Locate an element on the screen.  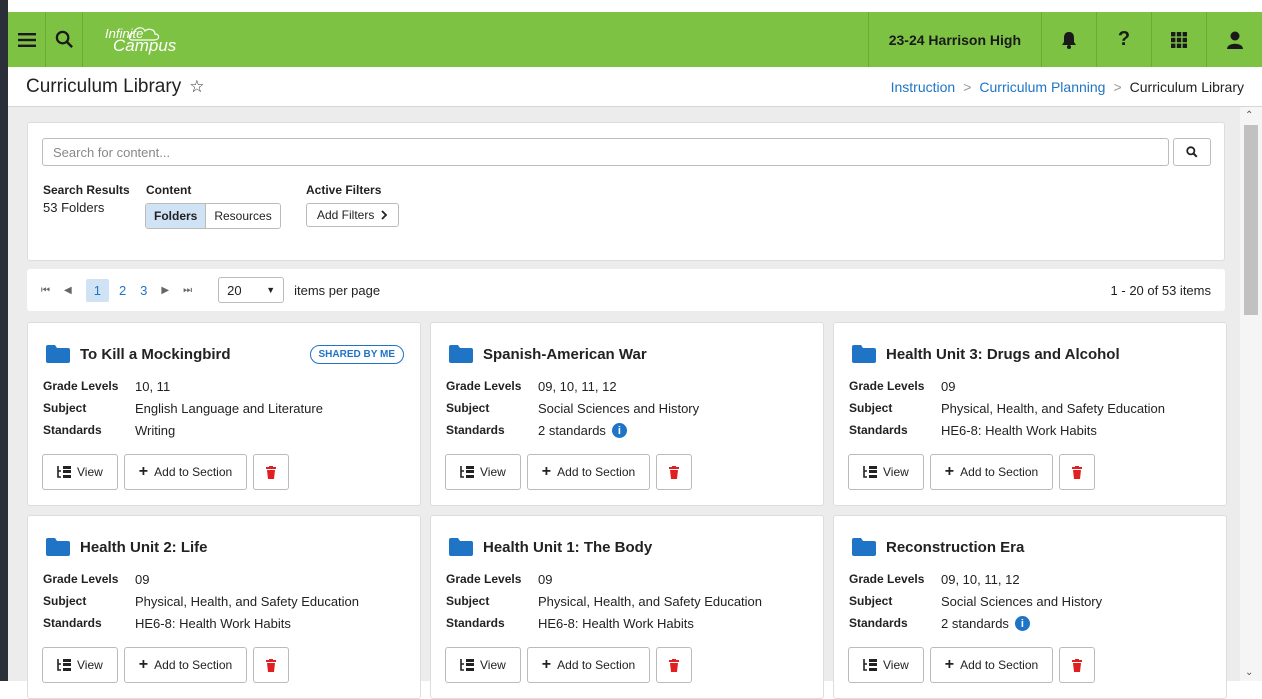
card-title: Health Unit 1: The Body is located at coordinates (567, 547).